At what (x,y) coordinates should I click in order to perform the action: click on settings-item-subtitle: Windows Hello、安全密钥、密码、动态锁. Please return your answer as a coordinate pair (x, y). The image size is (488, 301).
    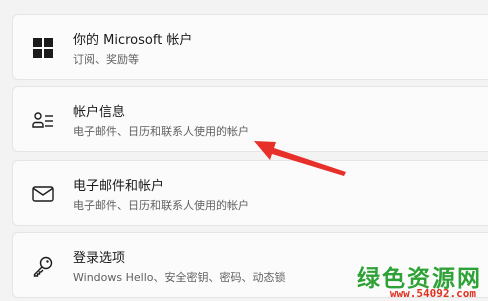
    Looking at the image, I should click on (179, 277).